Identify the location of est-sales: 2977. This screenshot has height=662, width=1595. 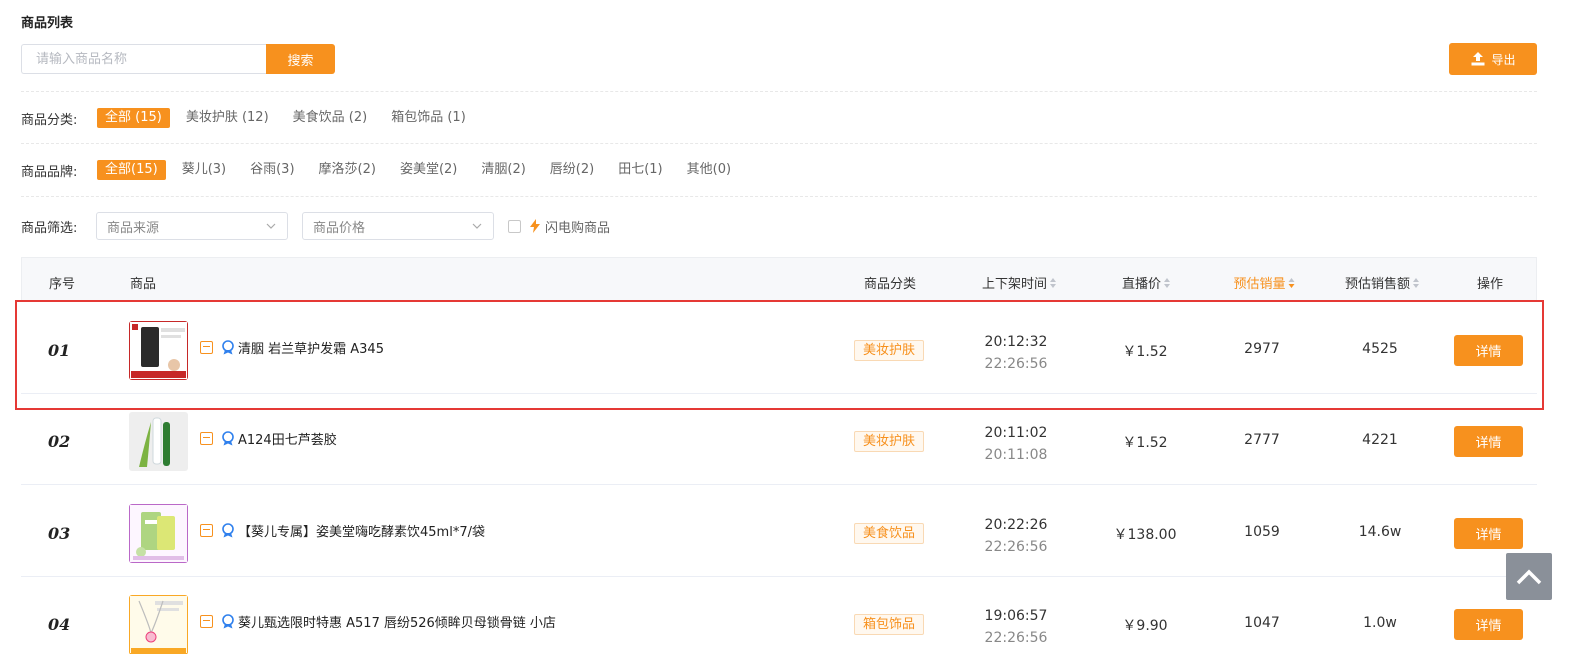
(1262, 349).